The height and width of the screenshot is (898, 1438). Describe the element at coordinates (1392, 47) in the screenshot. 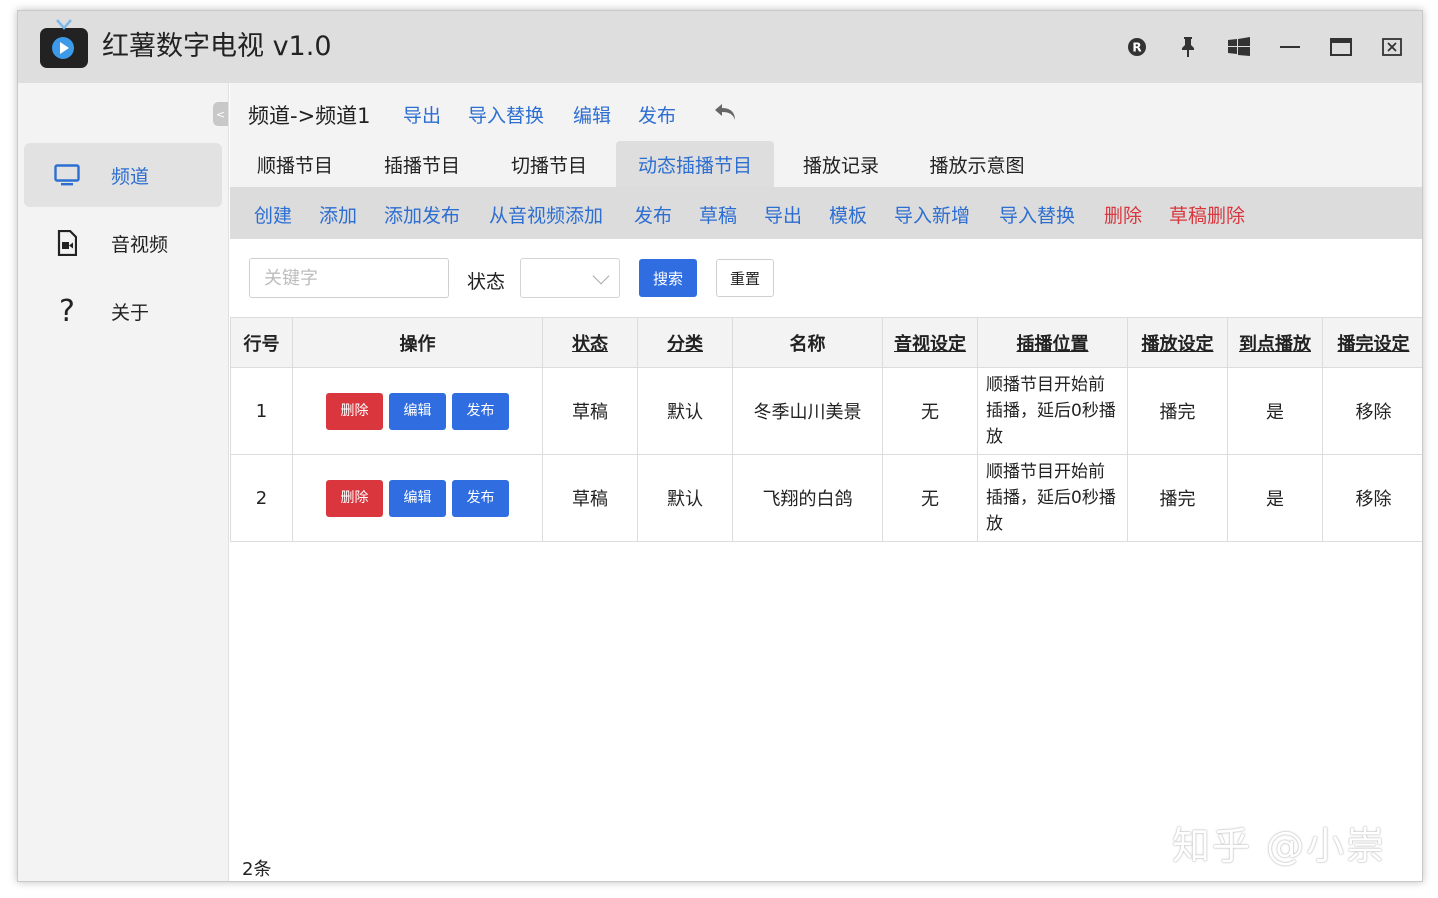

I see `close-icon` at that location.